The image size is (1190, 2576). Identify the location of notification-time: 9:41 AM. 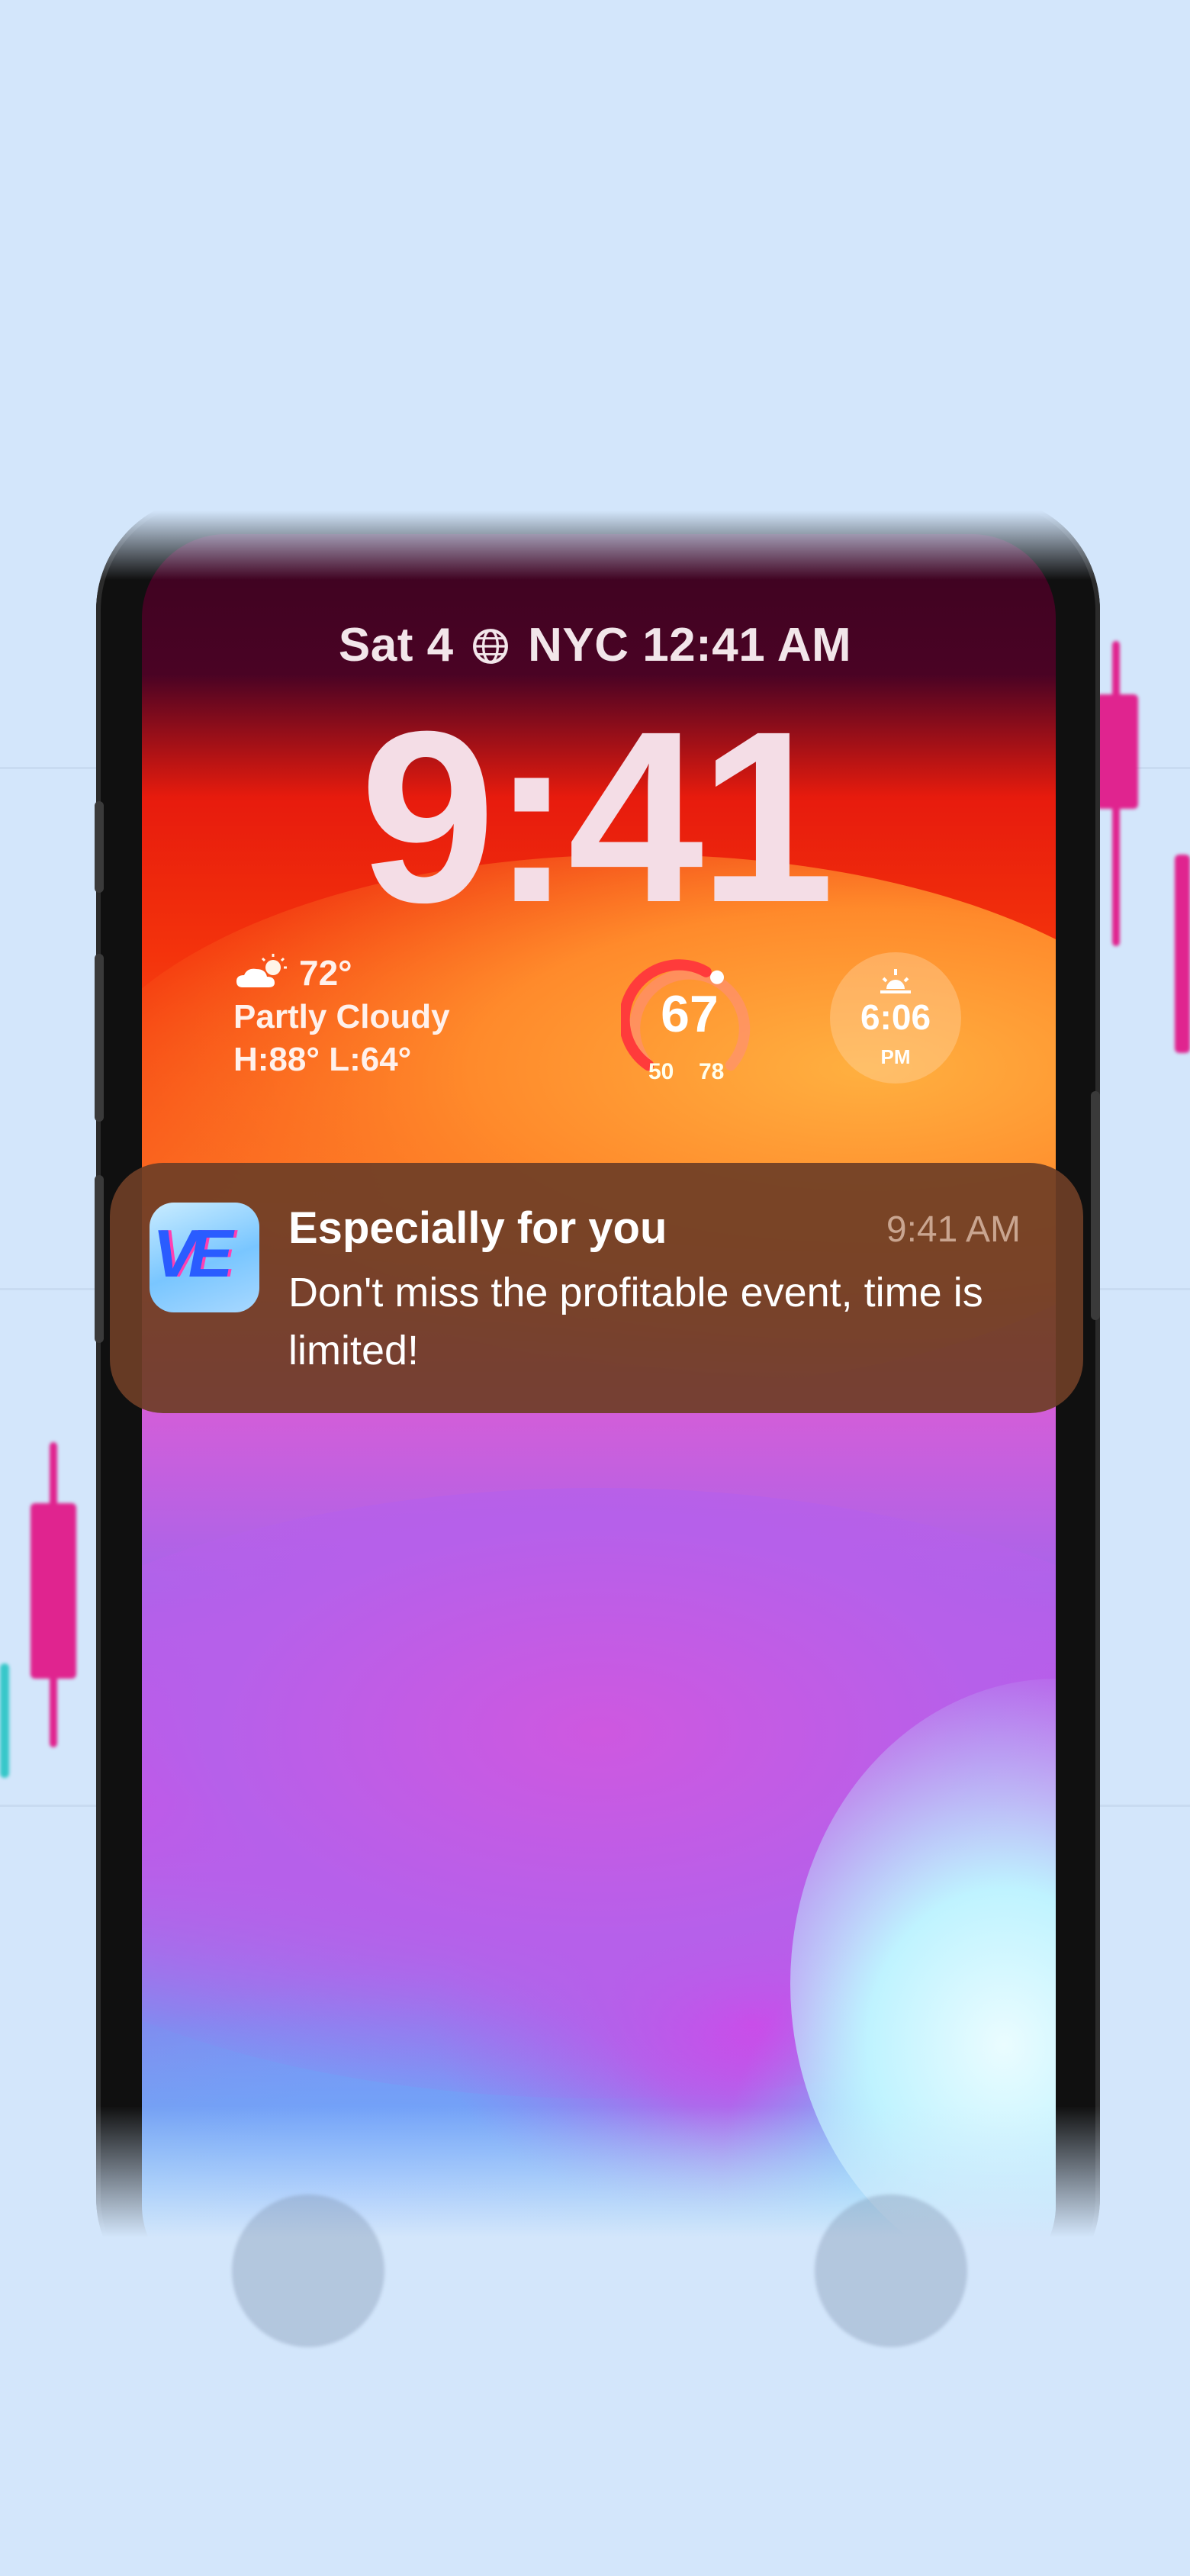
(953, 1229).